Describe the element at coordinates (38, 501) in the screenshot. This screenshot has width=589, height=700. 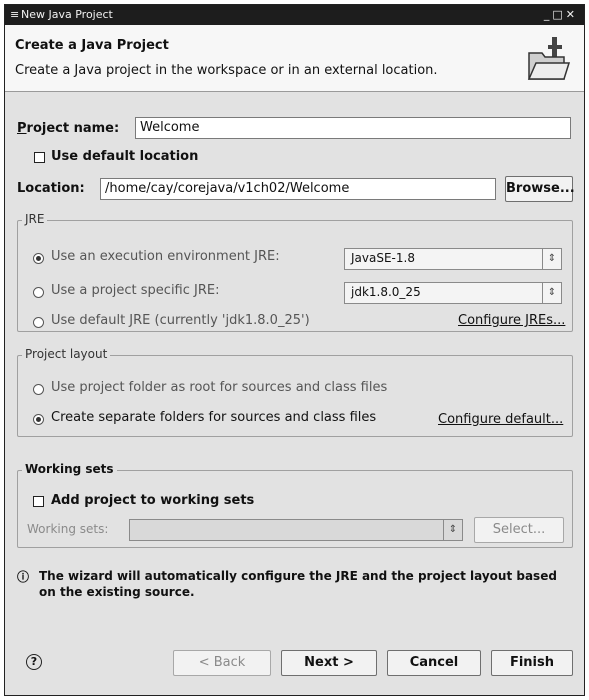
I see `add-to-working-sets-checkbox` at that location.